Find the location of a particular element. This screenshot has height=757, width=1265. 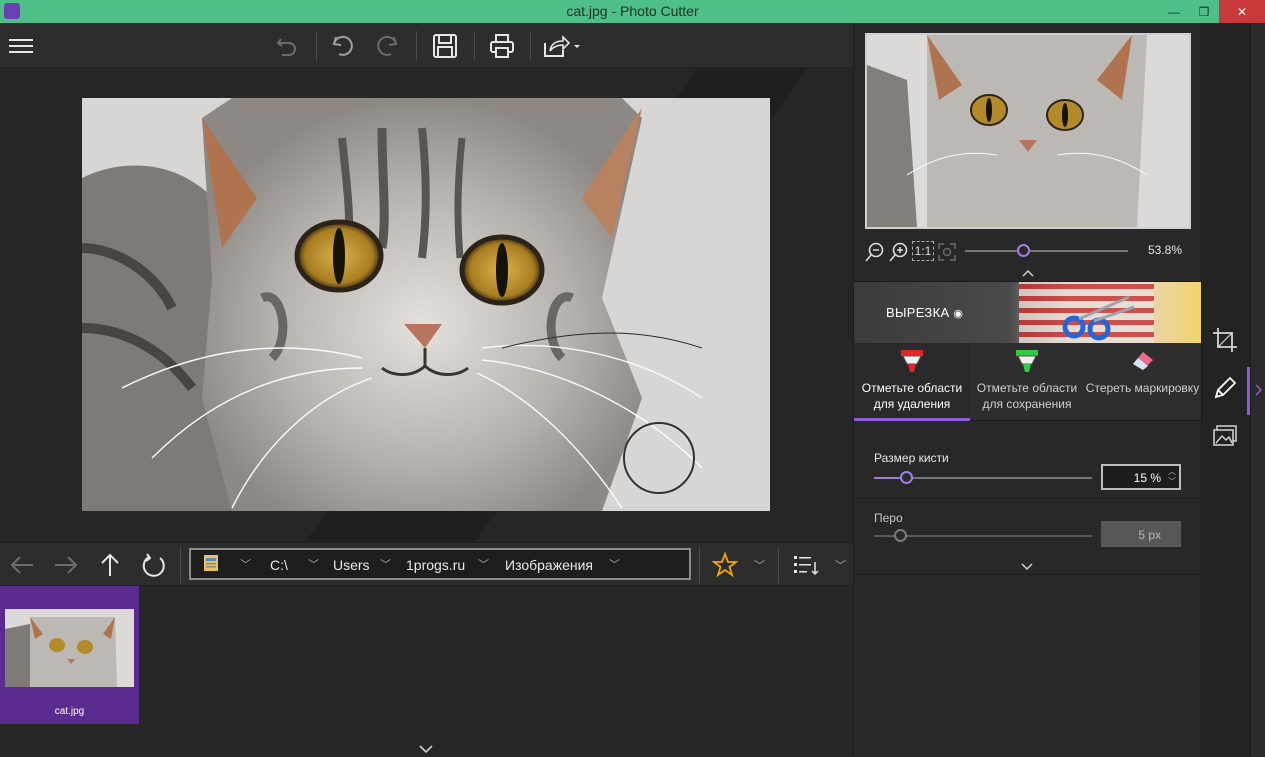

brush-size-value: 15 % is located at coordinates (1147, 478).